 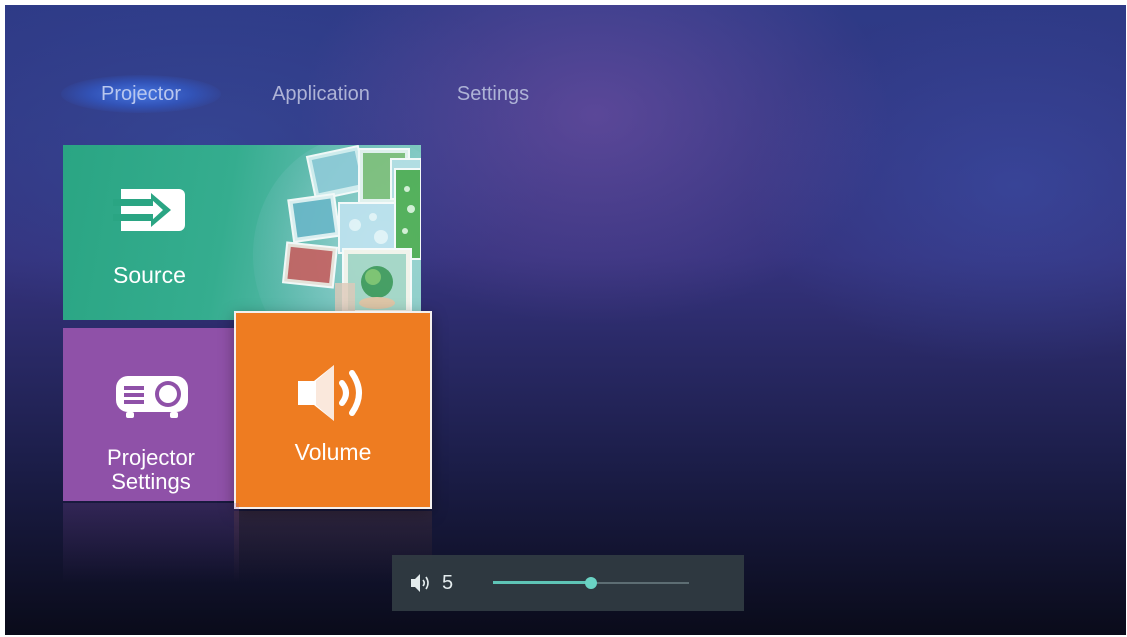 I want to click on projector-settings-label-line2: Settings, so click(x=151, y=481).